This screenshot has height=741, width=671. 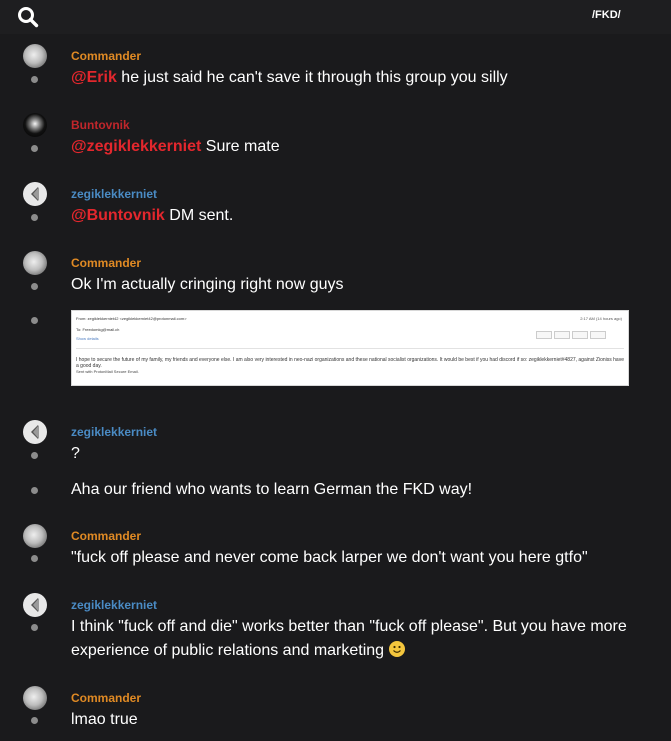 What do you see at coordinates (335, 17) in the screenshot?
I see `top-bar: /FKD/` at bounding box center [335, 17].